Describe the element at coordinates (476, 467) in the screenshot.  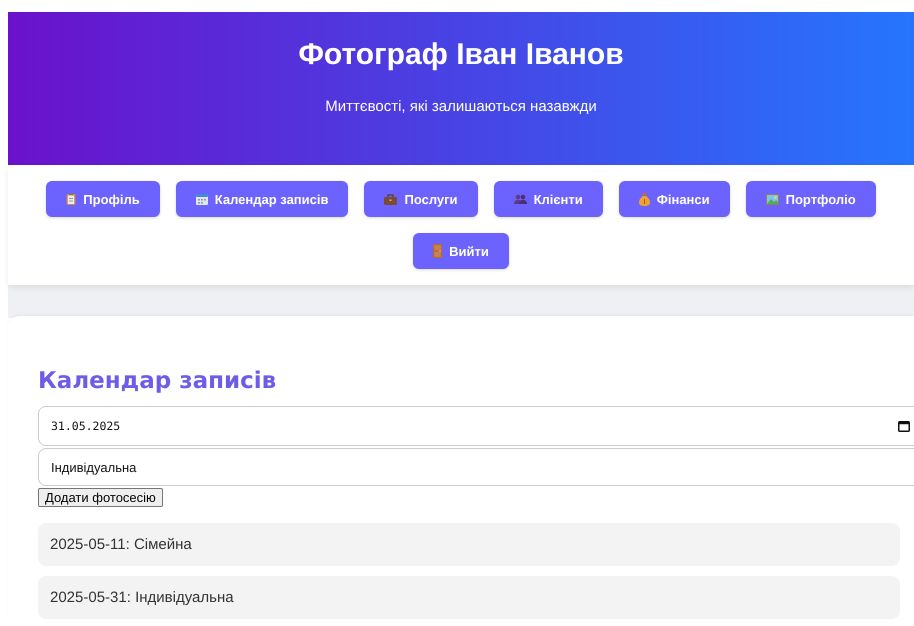
I see `session-type-field: Індивідуальна` at that location.